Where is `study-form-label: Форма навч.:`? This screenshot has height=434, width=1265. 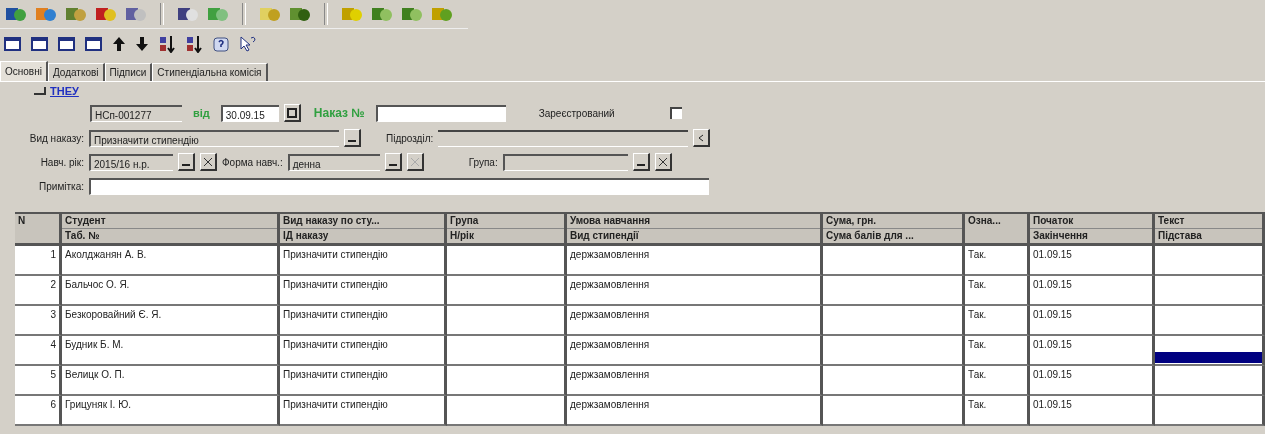
study-form-label: Форма навч.: is located at coordinates (252, 162).